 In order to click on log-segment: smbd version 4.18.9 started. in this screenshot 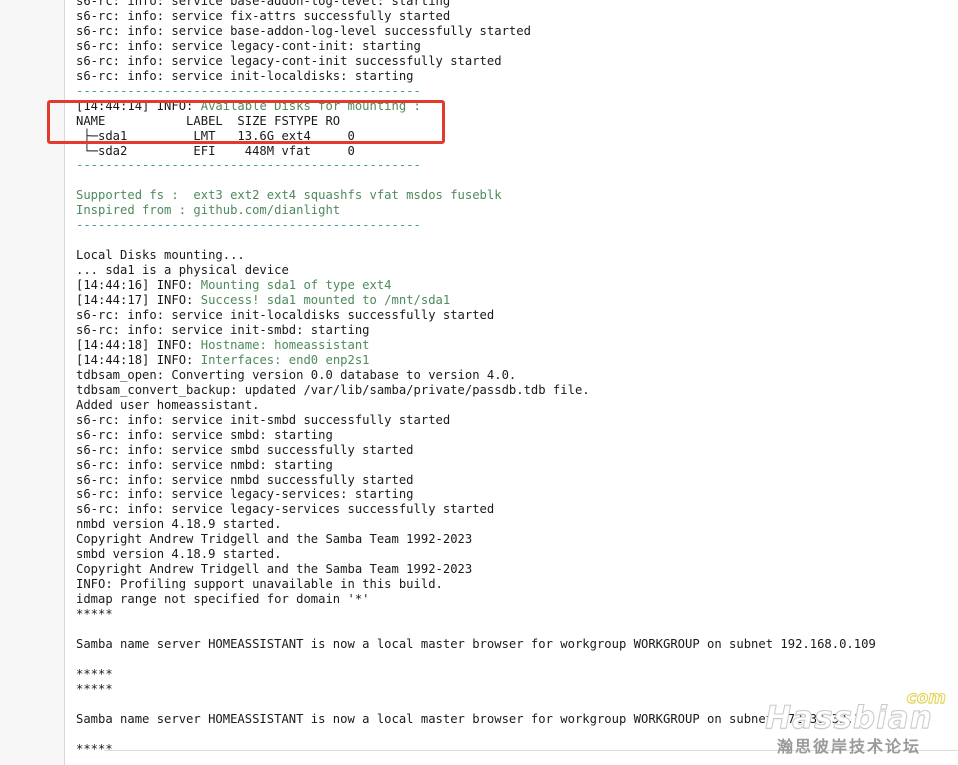, I will do `click(179, 554)`.